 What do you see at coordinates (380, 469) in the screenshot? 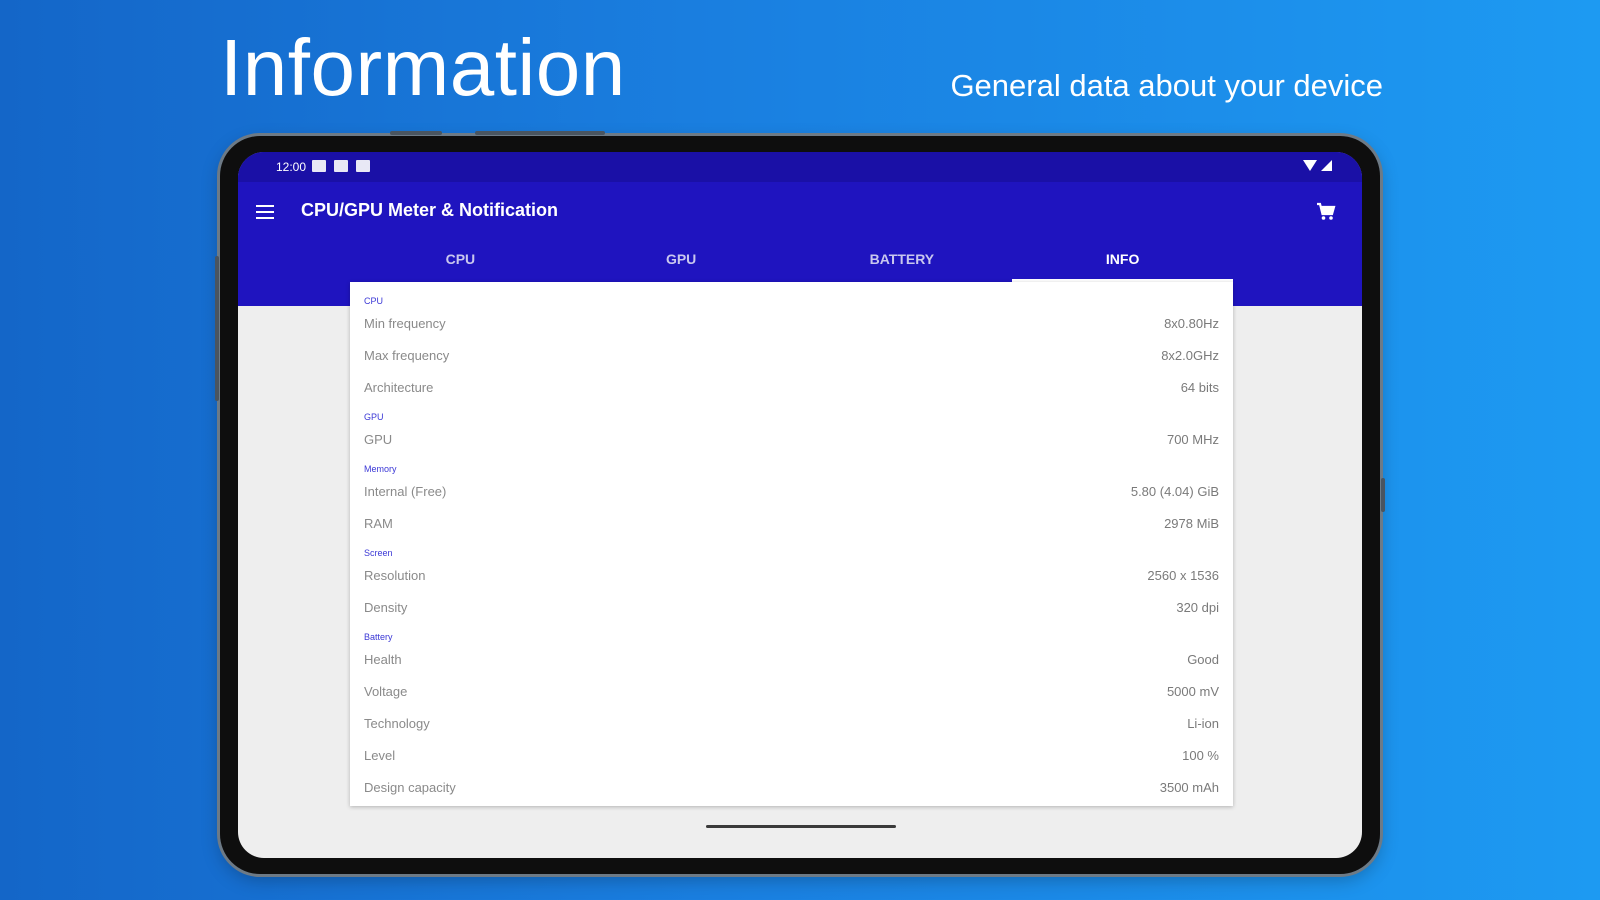
I see `section-title-memory: Memory` at bounding box center [380, 469].